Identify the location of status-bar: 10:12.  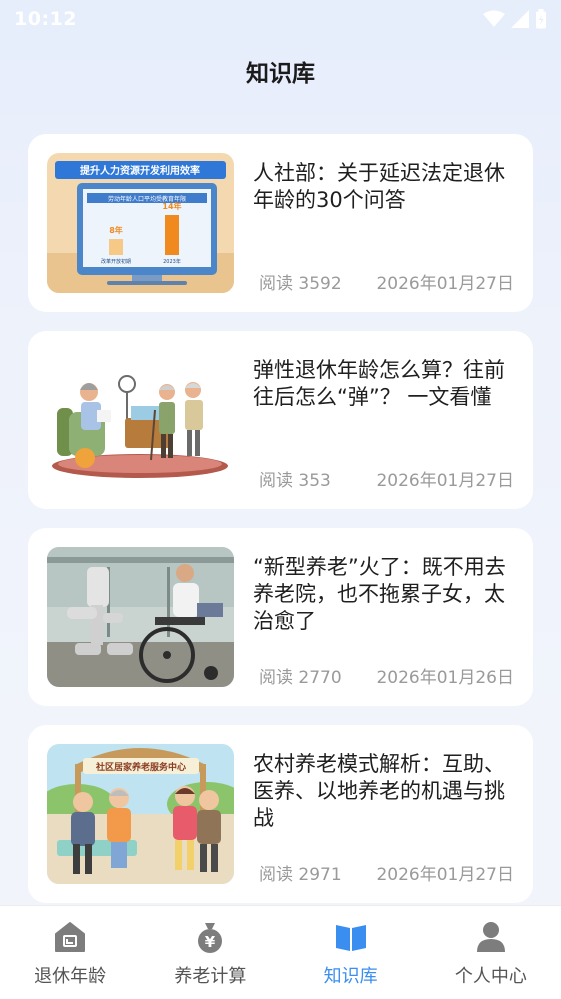
(280, 19).